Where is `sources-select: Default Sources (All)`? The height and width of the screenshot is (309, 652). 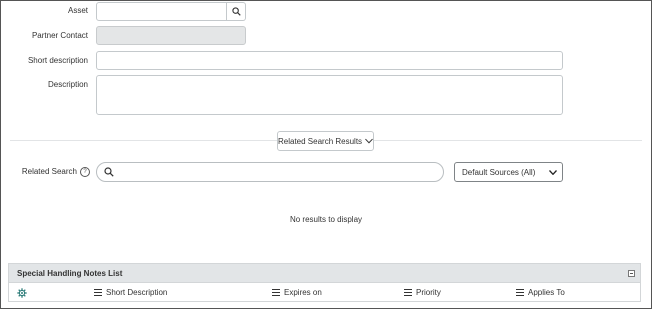
sources-select: Default Sources (All) is located at coordinates (508, 172).